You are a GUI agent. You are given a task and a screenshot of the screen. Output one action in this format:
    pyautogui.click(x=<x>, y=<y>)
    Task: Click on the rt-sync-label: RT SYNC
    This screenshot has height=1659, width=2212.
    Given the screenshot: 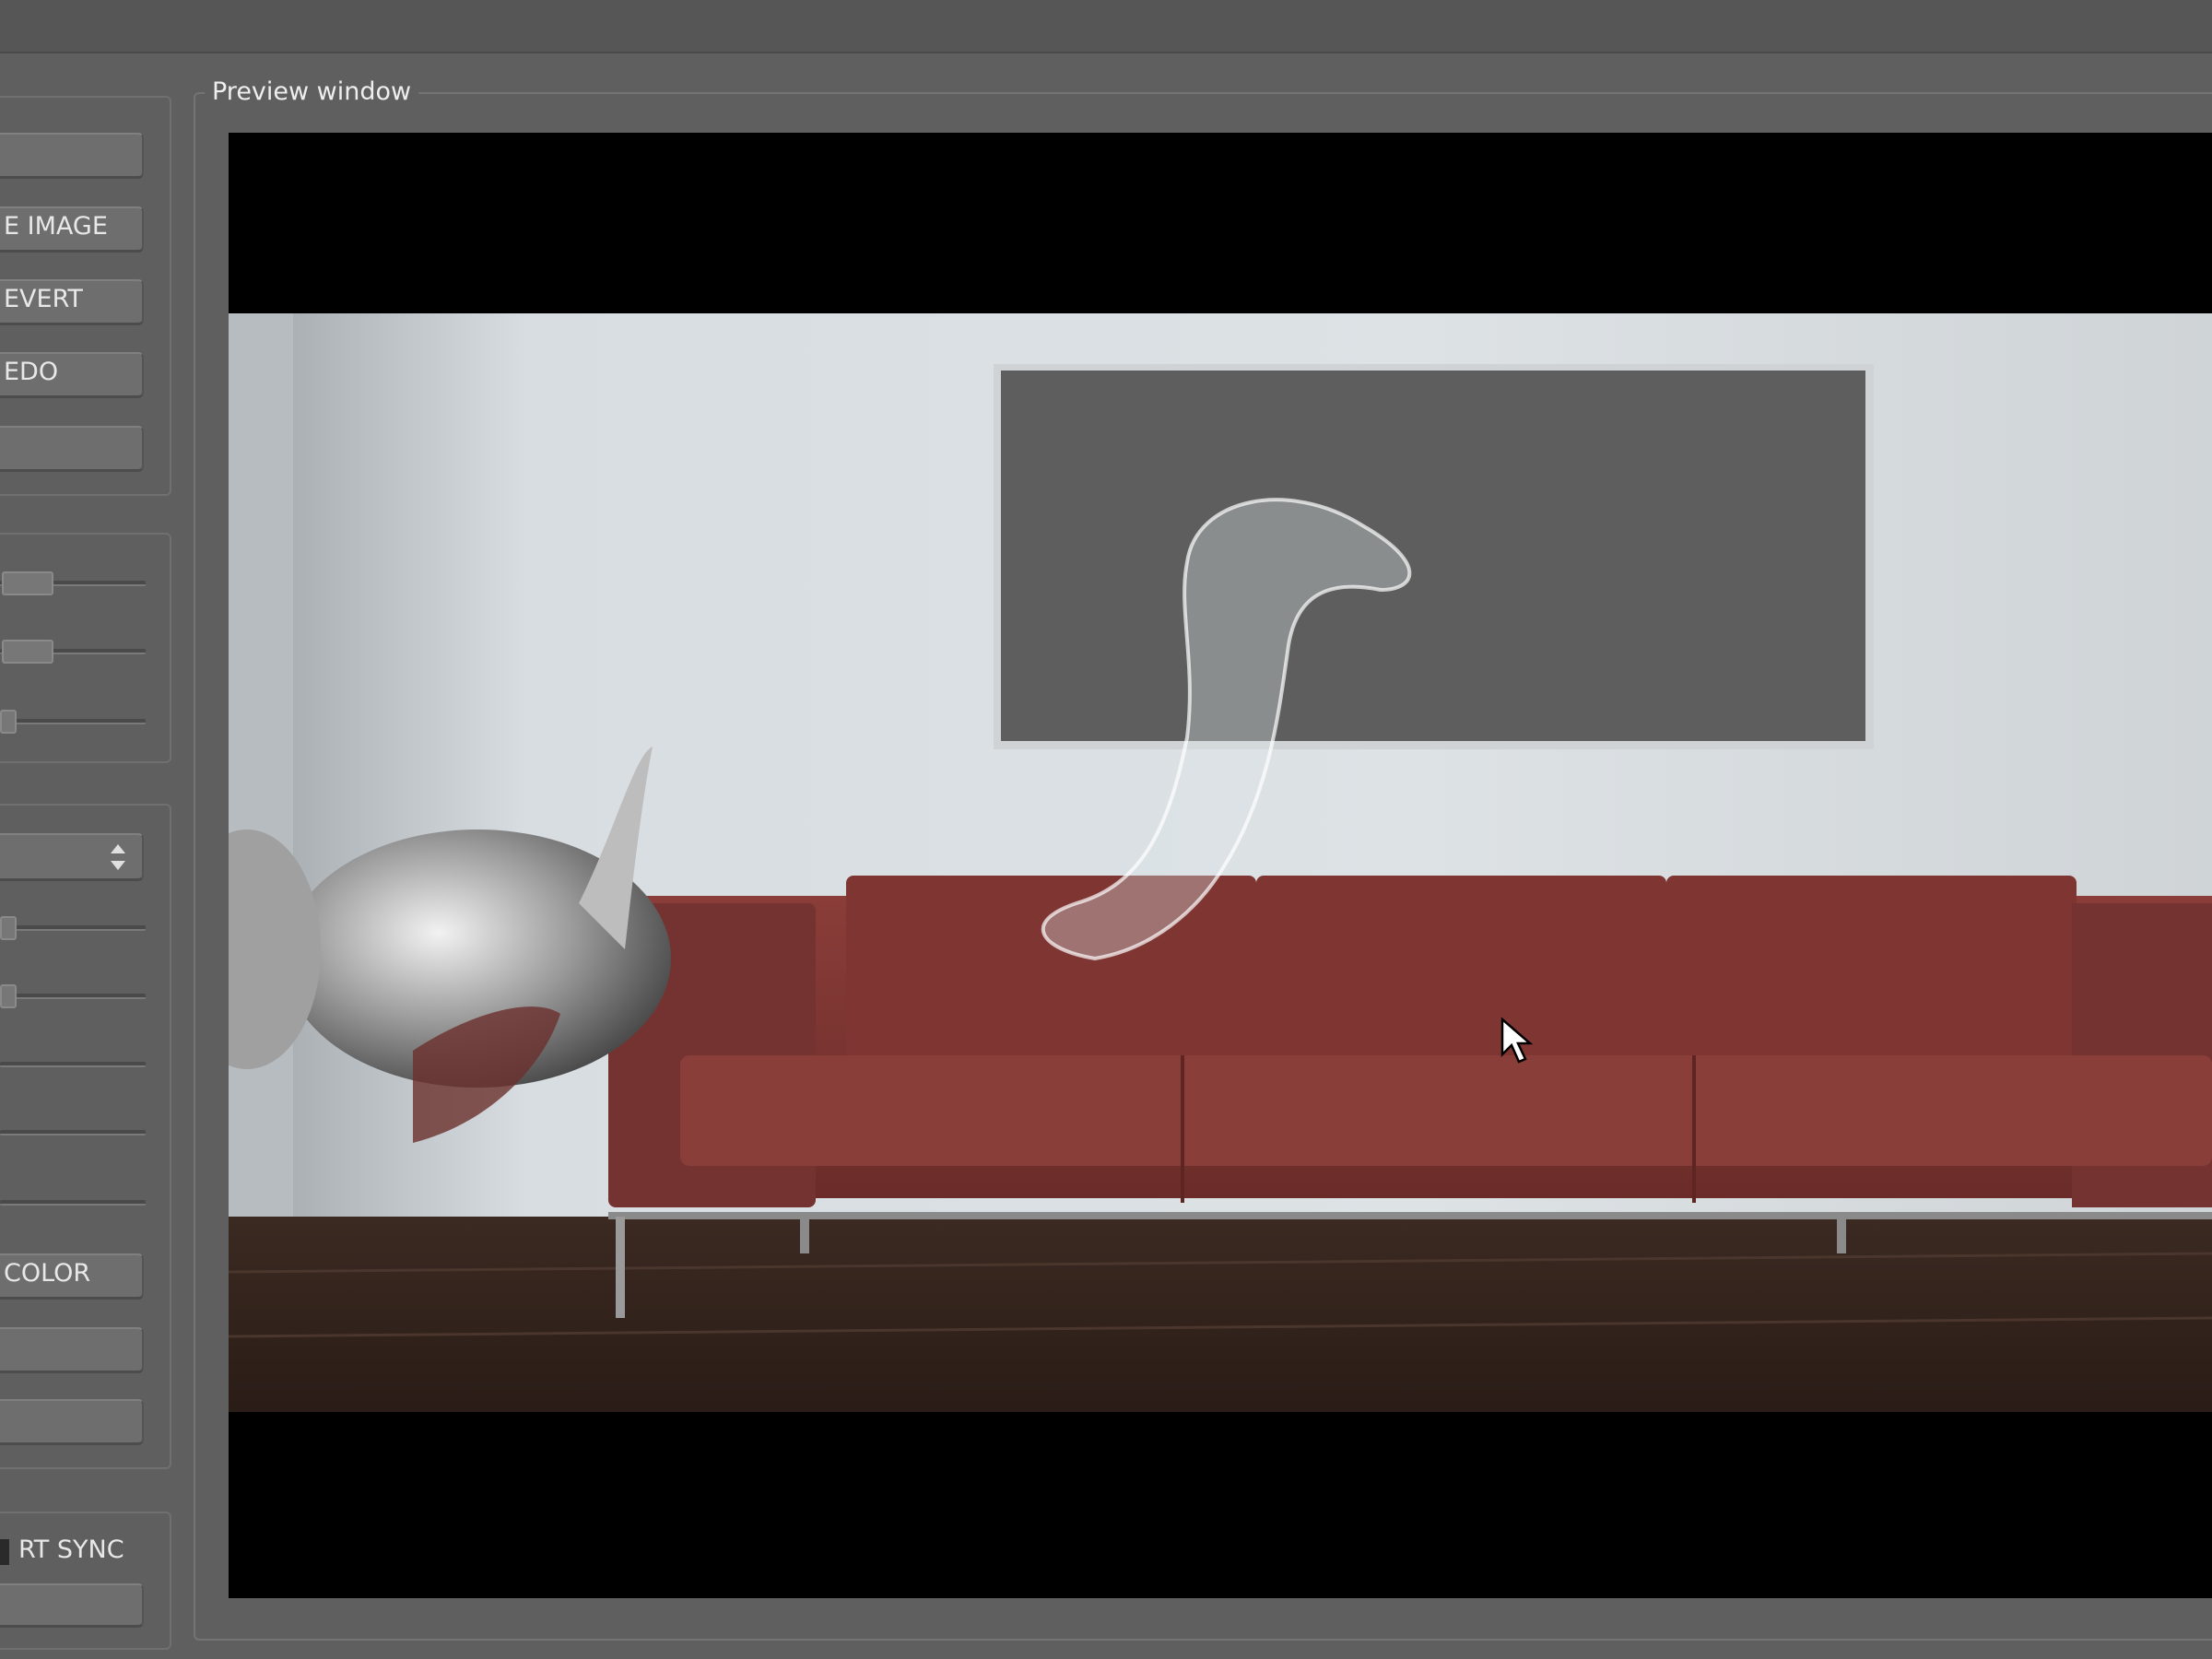 What is the action you would take?
    pyautogui.click(x=71, y=1549)
    